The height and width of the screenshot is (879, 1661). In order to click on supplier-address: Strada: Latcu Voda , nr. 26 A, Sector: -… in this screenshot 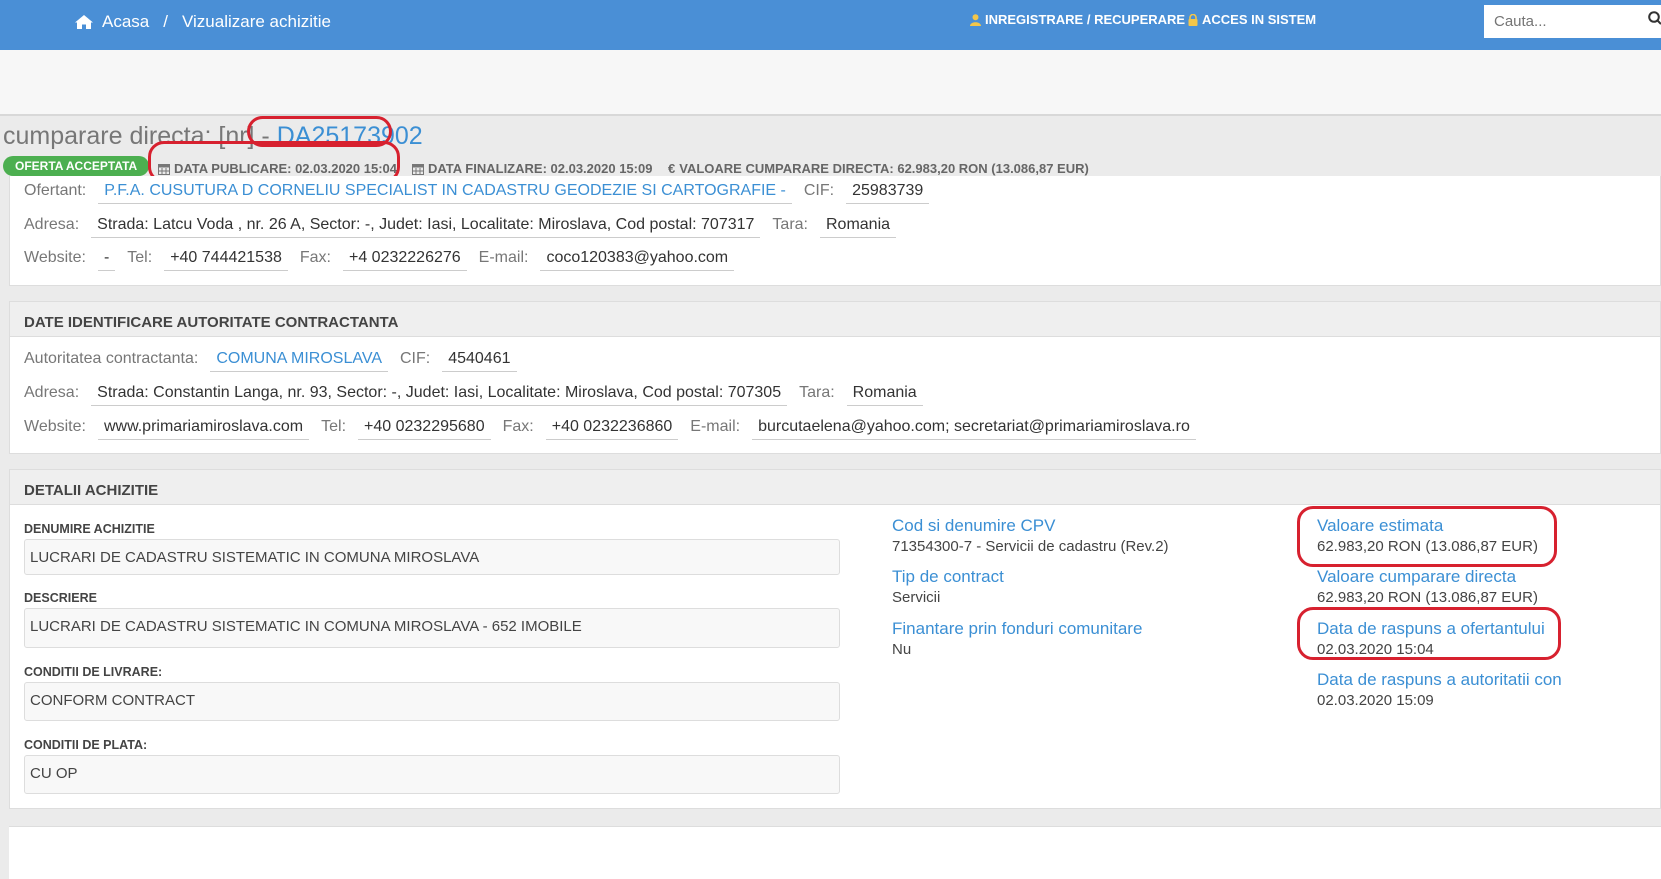, I will do `click(425, 227)`.